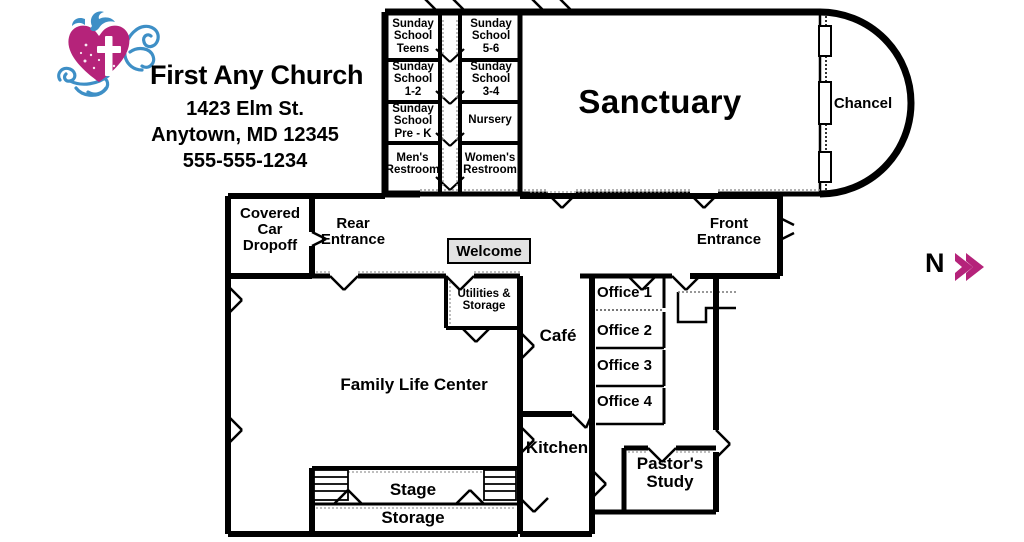 This screenshot has height=542, width=1024. I want to click on wall-chancel-apse, so click(867, 103).